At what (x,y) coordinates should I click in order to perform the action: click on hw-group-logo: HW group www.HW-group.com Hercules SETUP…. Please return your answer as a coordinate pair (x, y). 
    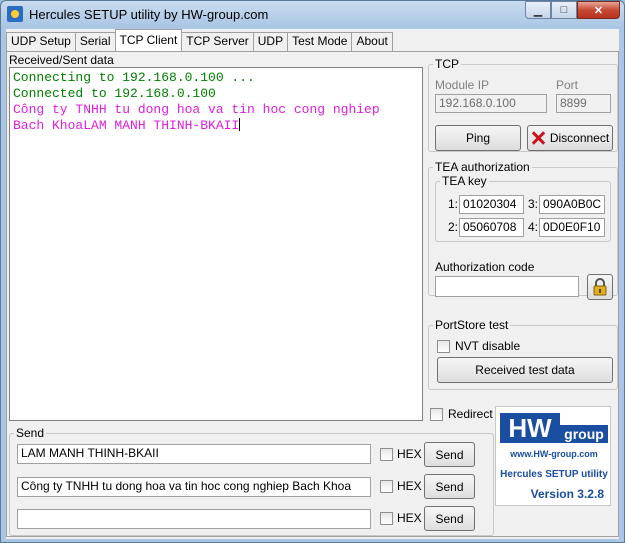
    Looking at the image, I should click on (553, 456).